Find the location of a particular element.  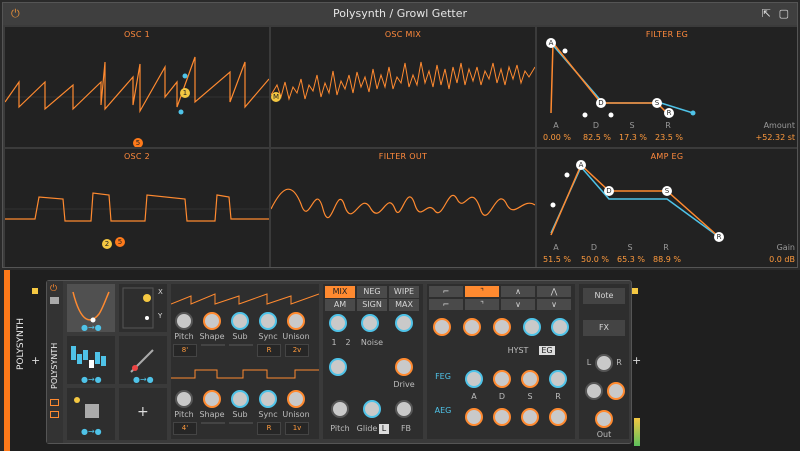

drive-knob is located at coordinates (404, 367).